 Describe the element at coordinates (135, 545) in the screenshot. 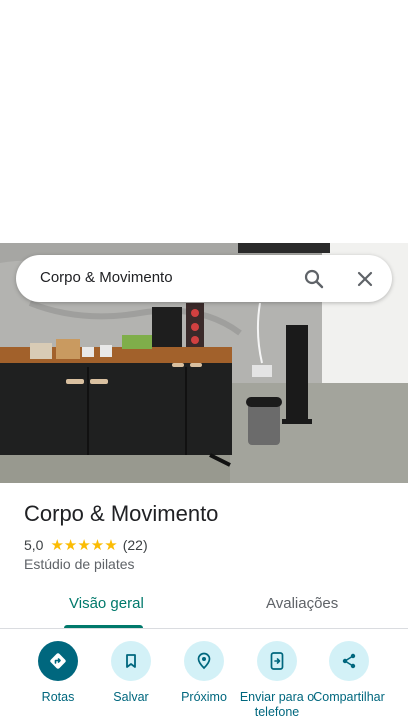

I see `review-count: (22)` at that location.